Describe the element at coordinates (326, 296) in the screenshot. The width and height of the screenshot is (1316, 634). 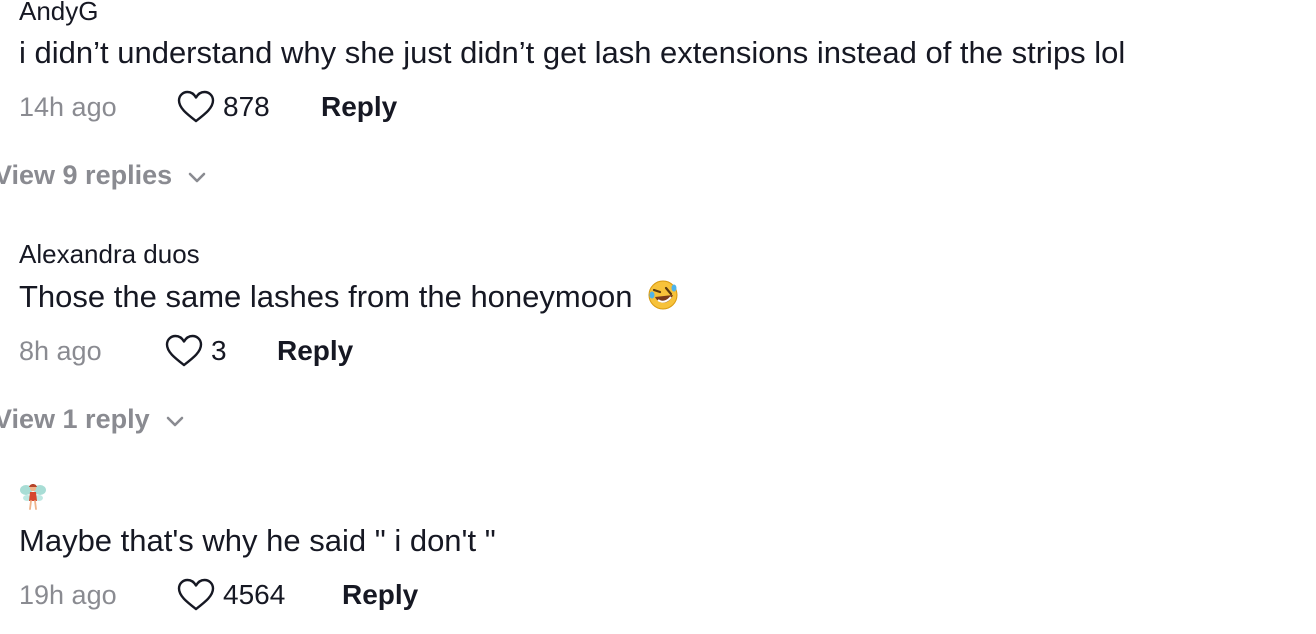
I see `comment-text-content: Those the same lashes from the honeymoon` at that location.